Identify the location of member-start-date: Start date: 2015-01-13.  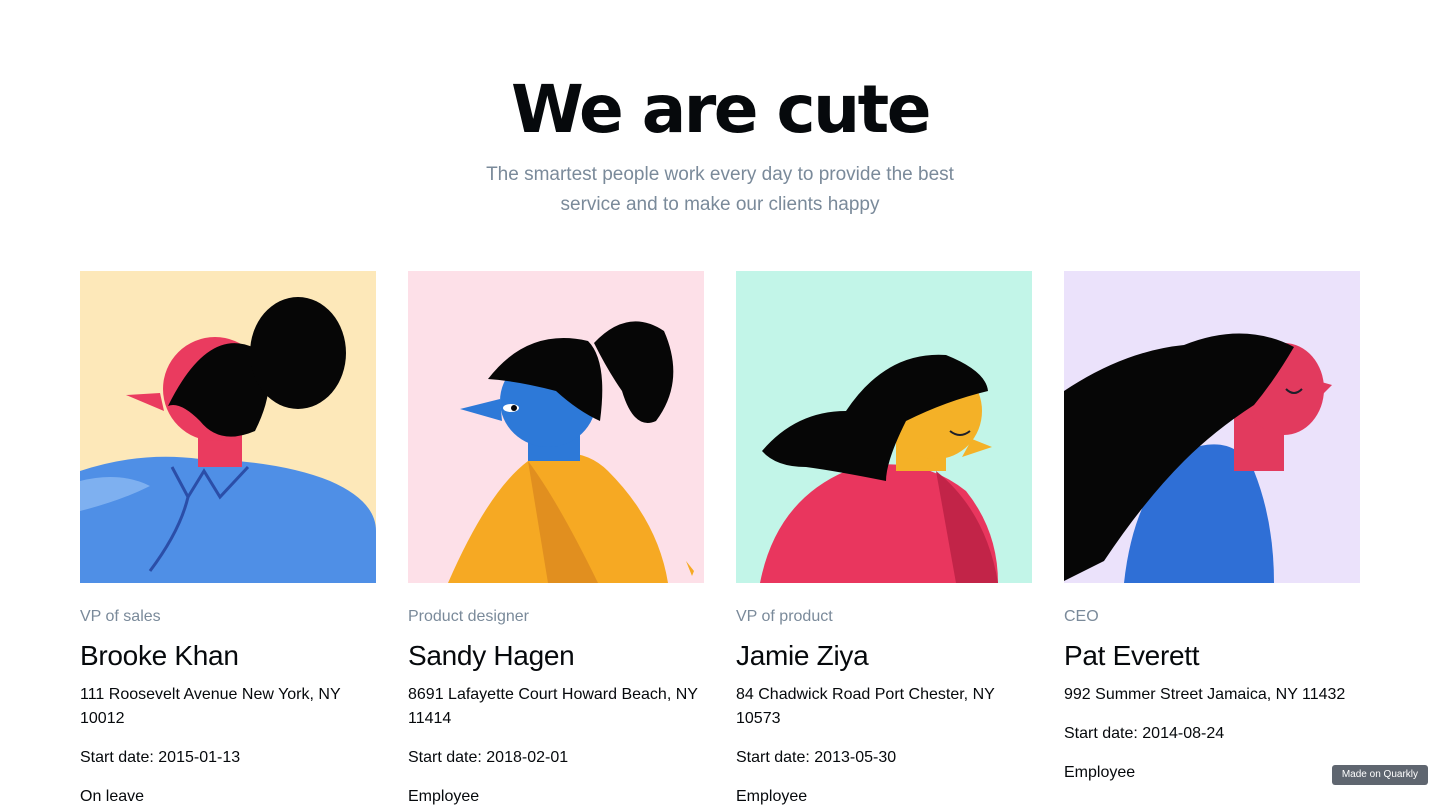
(160, 757).